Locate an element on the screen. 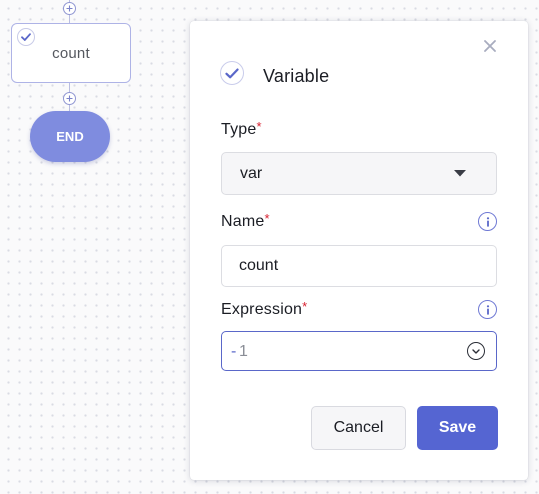 The image size is (539, 494). cancel-button: Cancel is located at coordinates (358, 428).